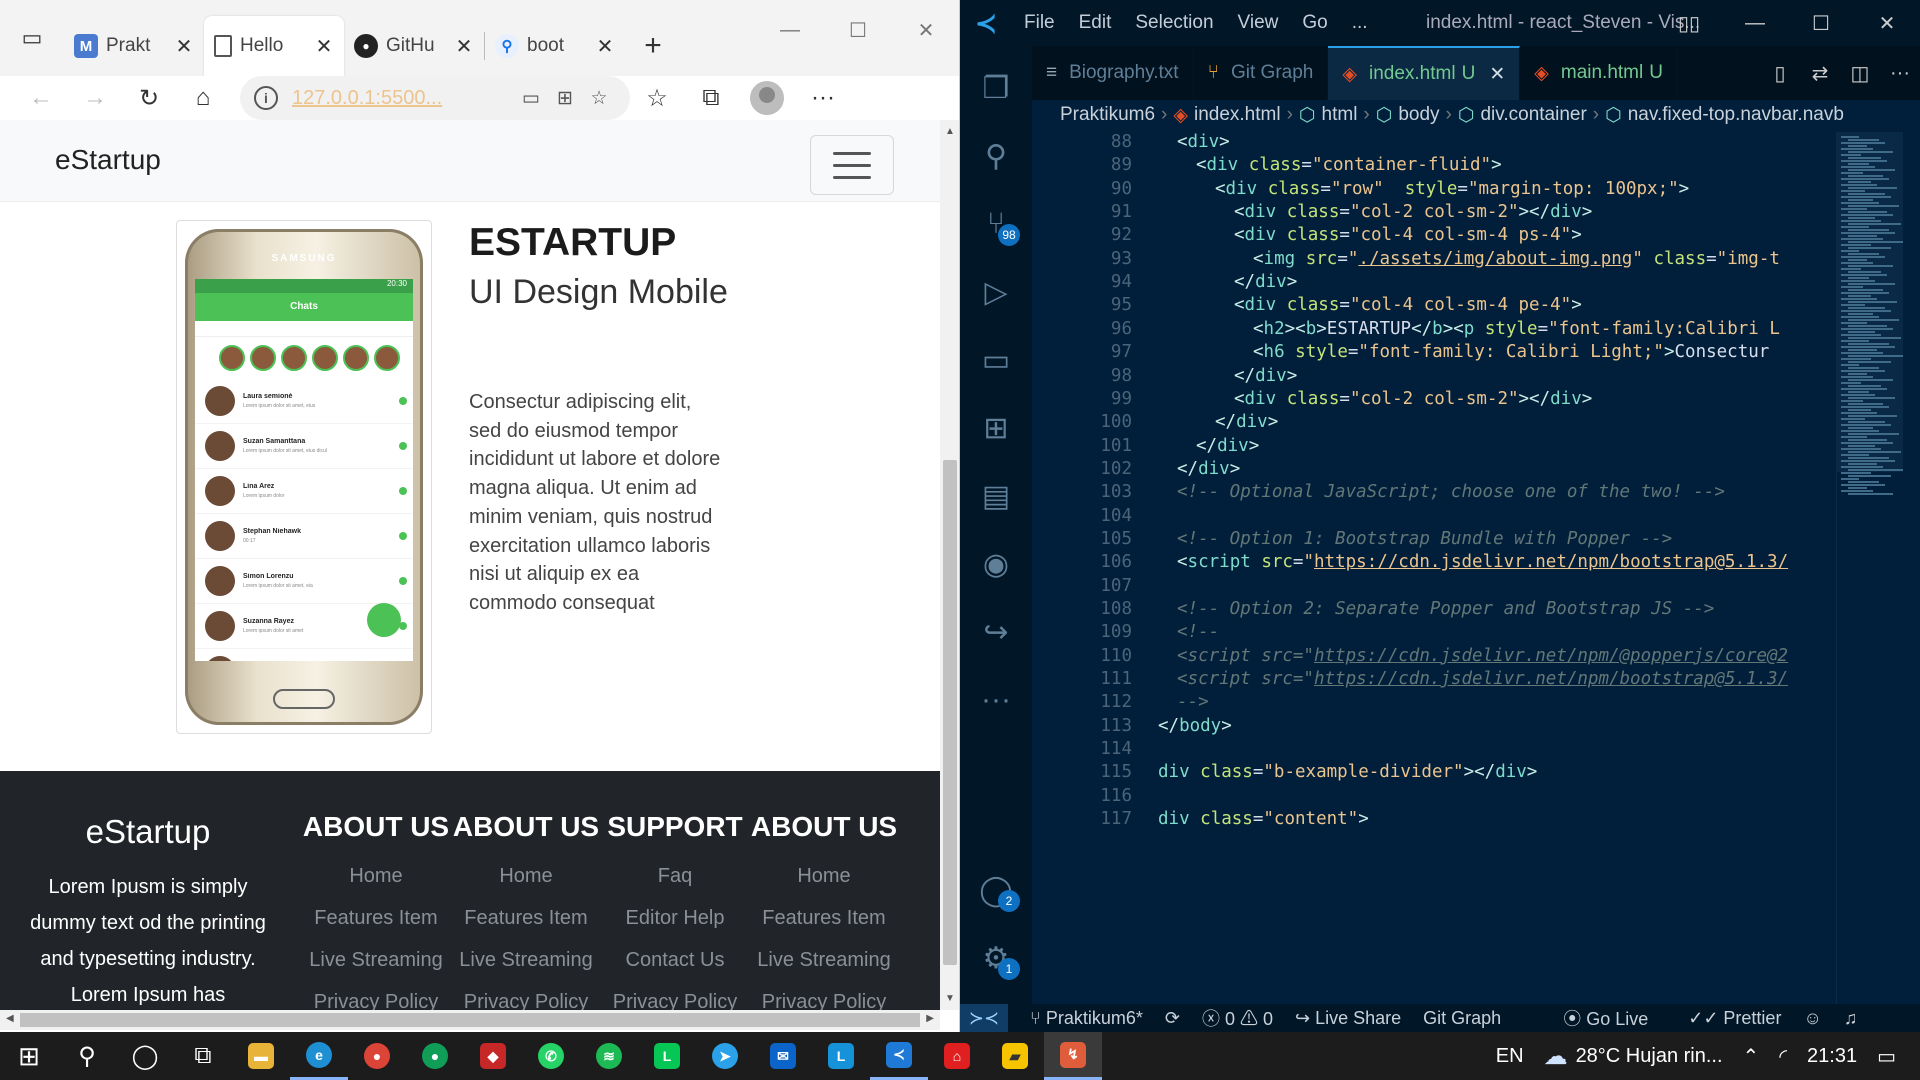 Image resolution: width=1920 pixels, height=1080 pixels. I want to click on editor-tab-git-graph: ⑂ Git Graph, so click(1261, 73).